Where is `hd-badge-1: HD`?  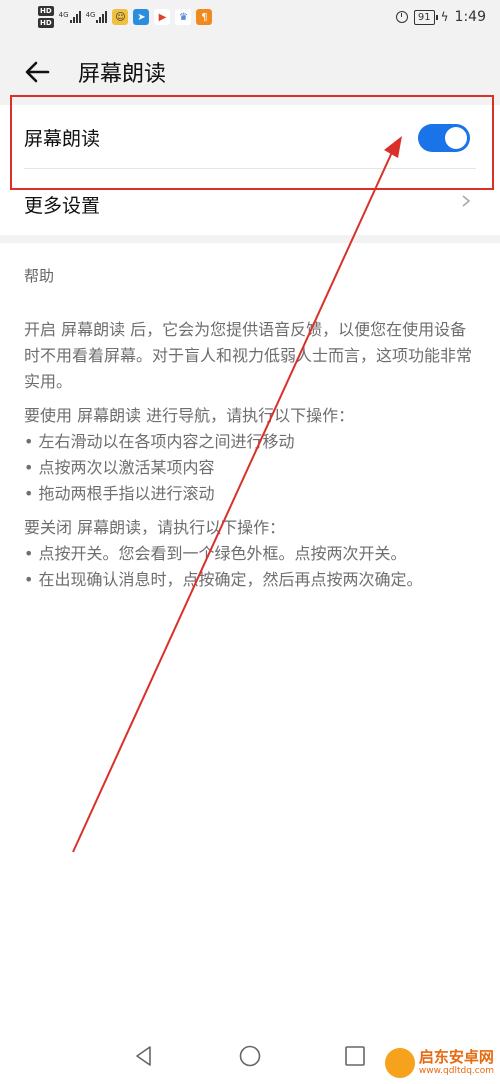 hd-badge-1: HD is located at coordinates (46, 11).